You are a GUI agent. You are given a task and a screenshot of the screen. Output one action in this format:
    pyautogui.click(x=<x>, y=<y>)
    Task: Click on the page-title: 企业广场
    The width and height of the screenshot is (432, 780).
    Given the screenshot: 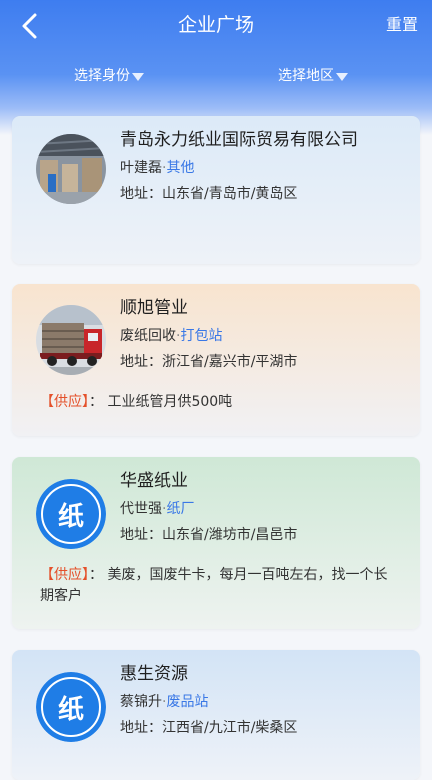 What is the action you would take?
    pyautogui.click(x=215, y=25)
    